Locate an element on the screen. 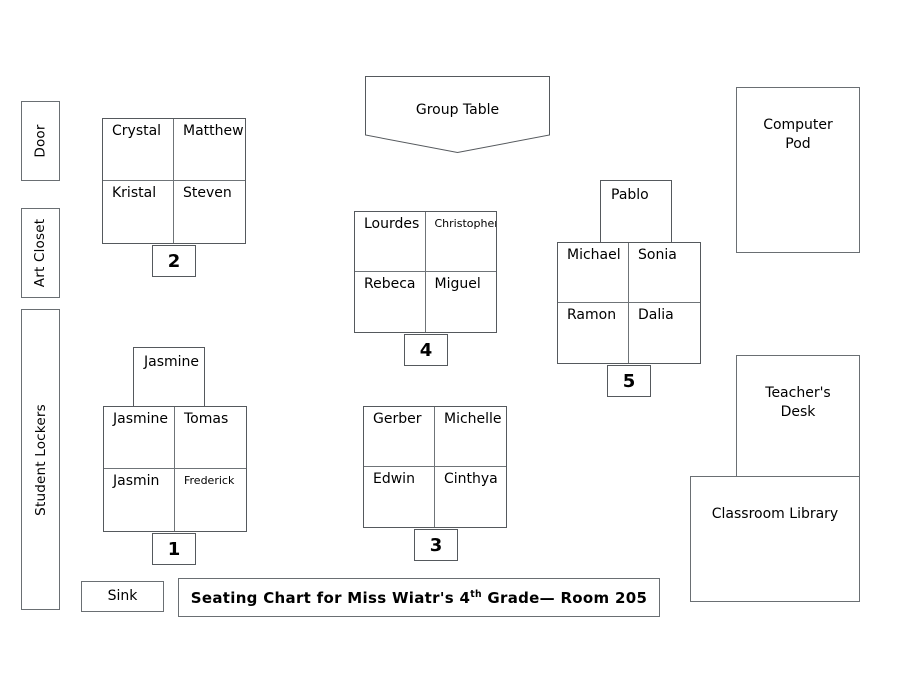 The height and width of the screenshot is (695, 900). computer-pod-label-line1: Computer is located at coordinates (798, 125).